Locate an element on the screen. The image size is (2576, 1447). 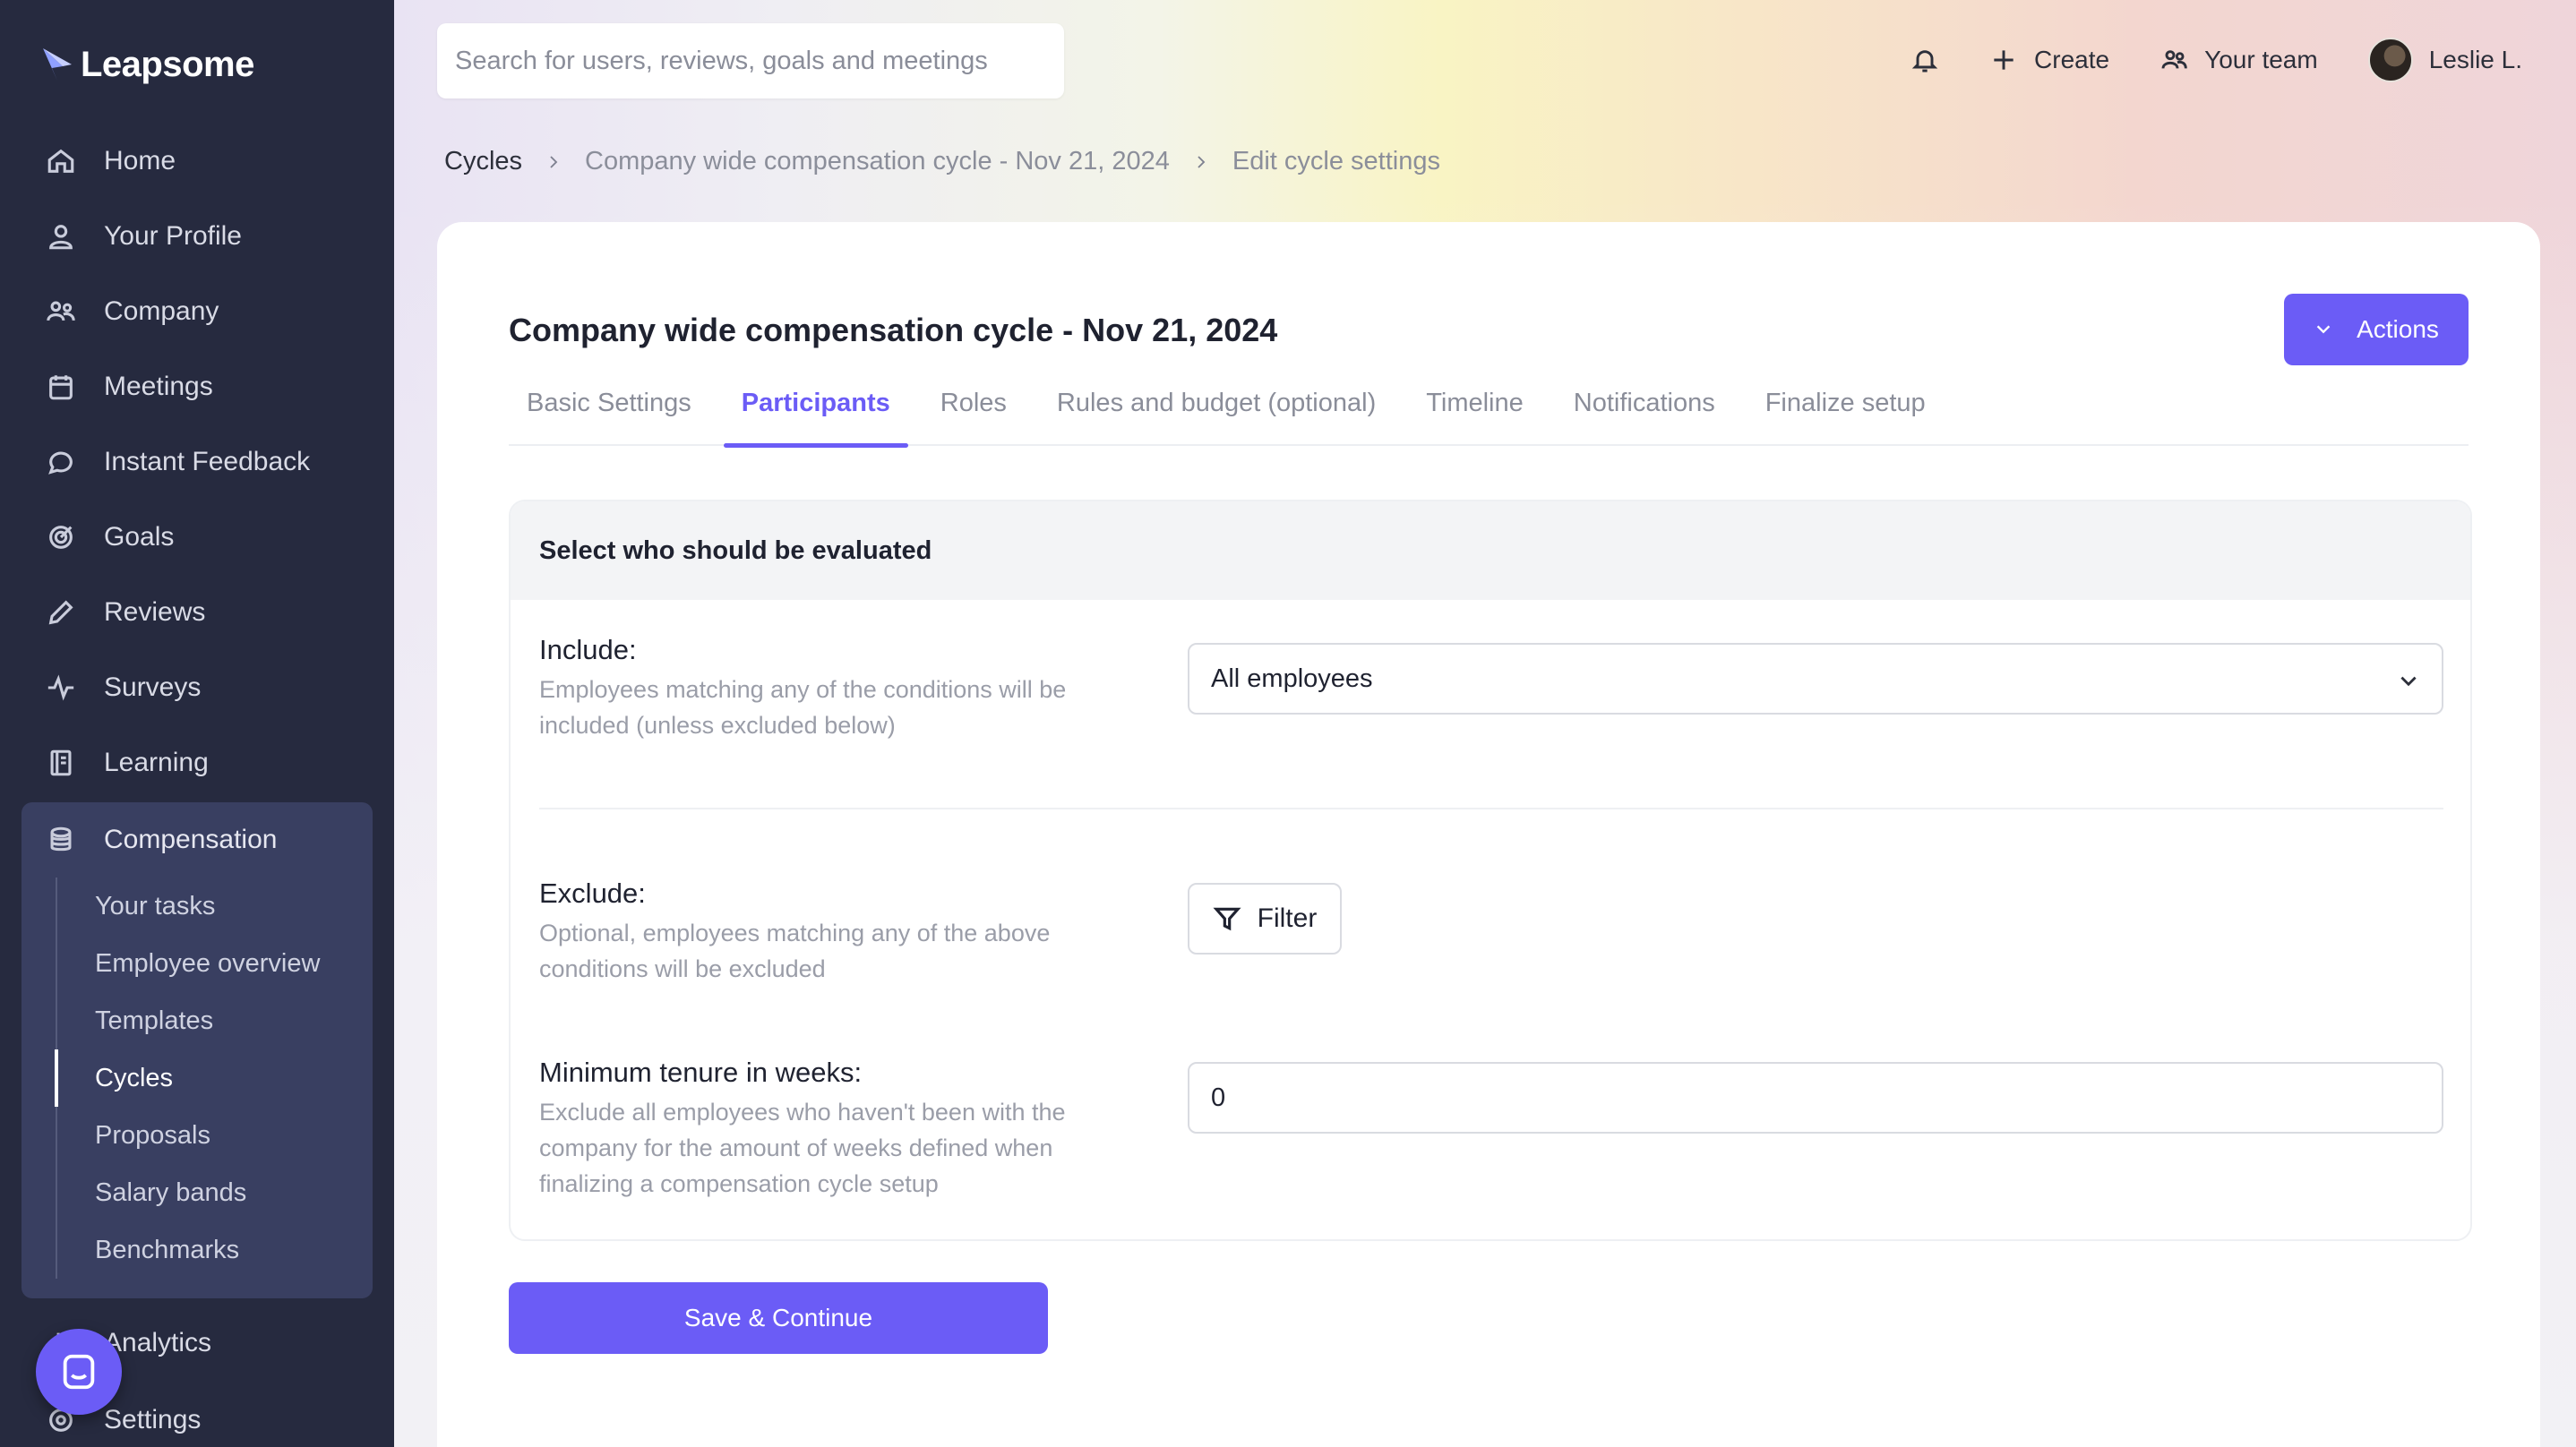
sidebar-item-label: Compensation is located at coordinates (191, 839).